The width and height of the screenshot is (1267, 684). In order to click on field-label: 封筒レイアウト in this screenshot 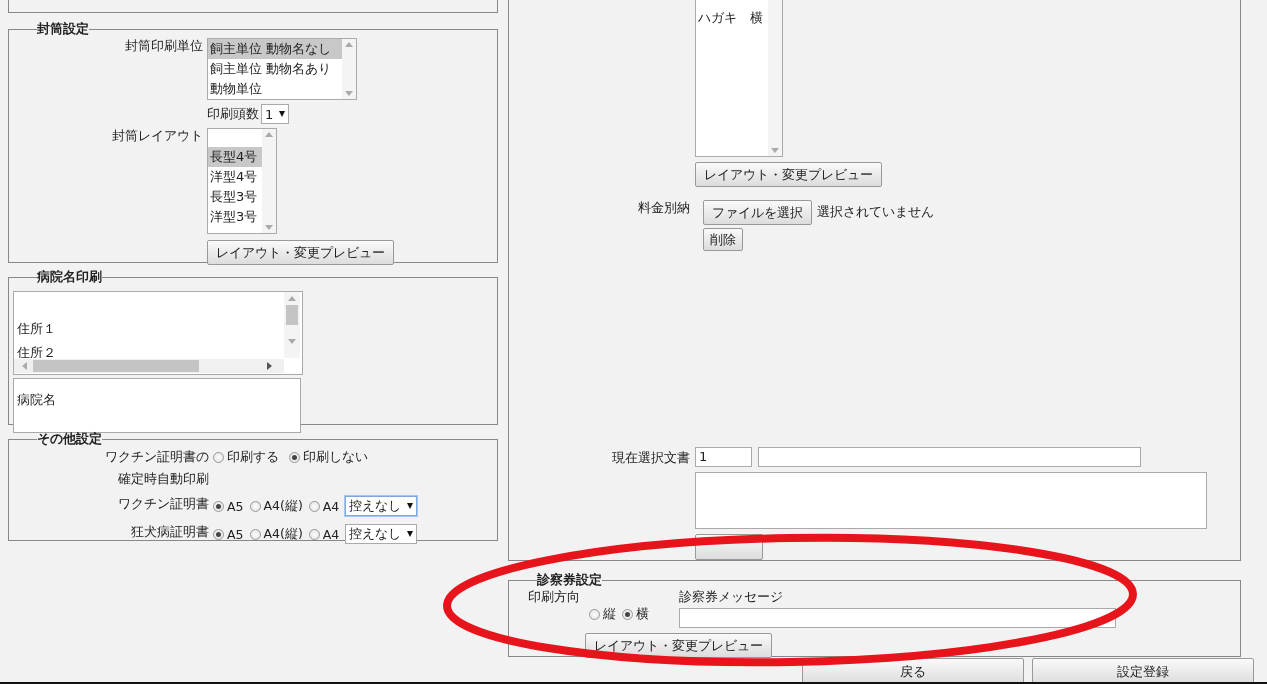, I will do `click(157, 136)`.